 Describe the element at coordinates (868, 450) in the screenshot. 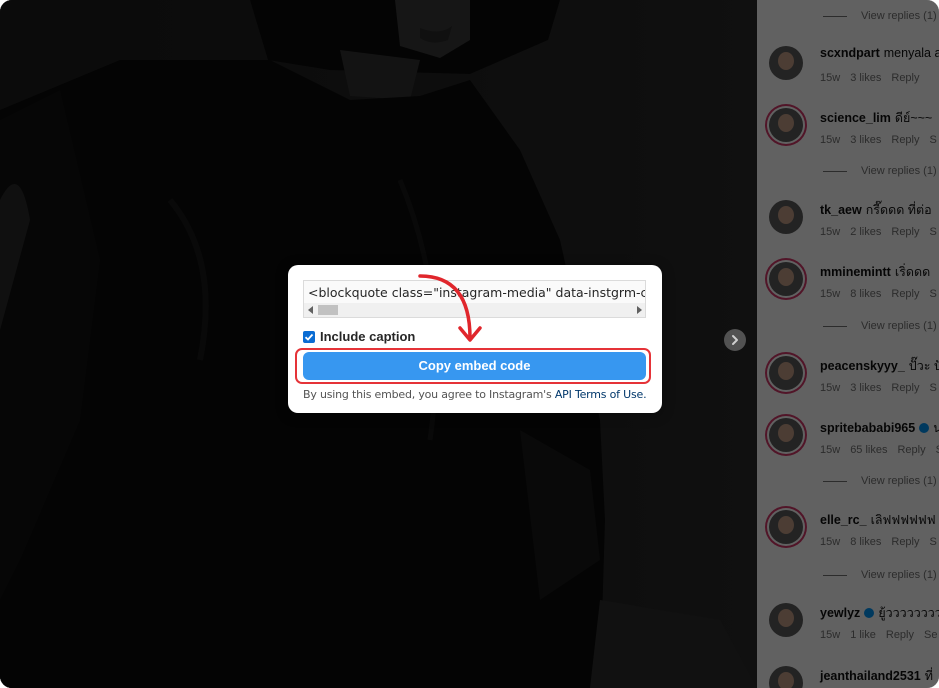

I see `comment-likes: 65 likes` at that location.